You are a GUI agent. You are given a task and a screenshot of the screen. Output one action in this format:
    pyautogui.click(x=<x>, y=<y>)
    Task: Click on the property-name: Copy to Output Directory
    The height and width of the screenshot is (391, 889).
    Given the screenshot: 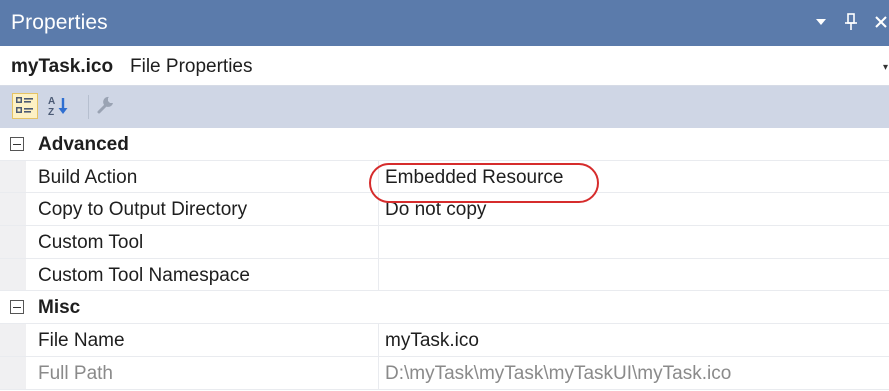 What is the action you would take?
    pyautogui.click(x=143, y=210)
    